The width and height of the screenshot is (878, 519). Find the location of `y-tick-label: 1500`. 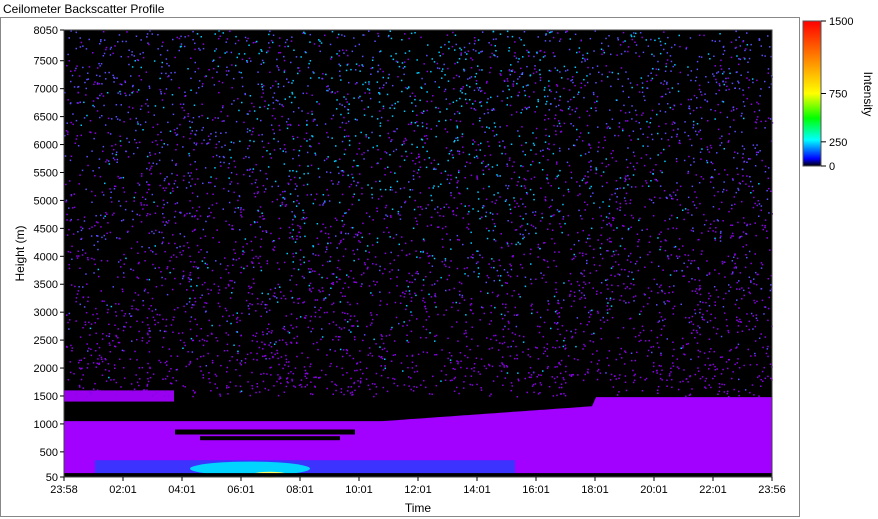

y-tick-label: 1500 is located at coordinates (46, 397).